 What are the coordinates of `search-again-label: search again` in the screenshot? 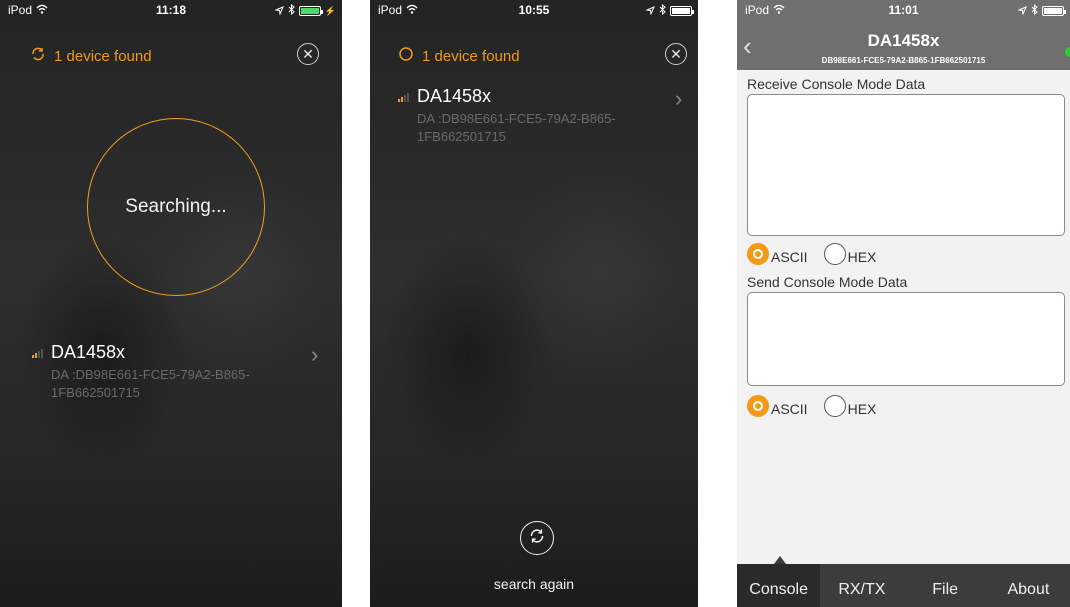 It's located at (534, 584).